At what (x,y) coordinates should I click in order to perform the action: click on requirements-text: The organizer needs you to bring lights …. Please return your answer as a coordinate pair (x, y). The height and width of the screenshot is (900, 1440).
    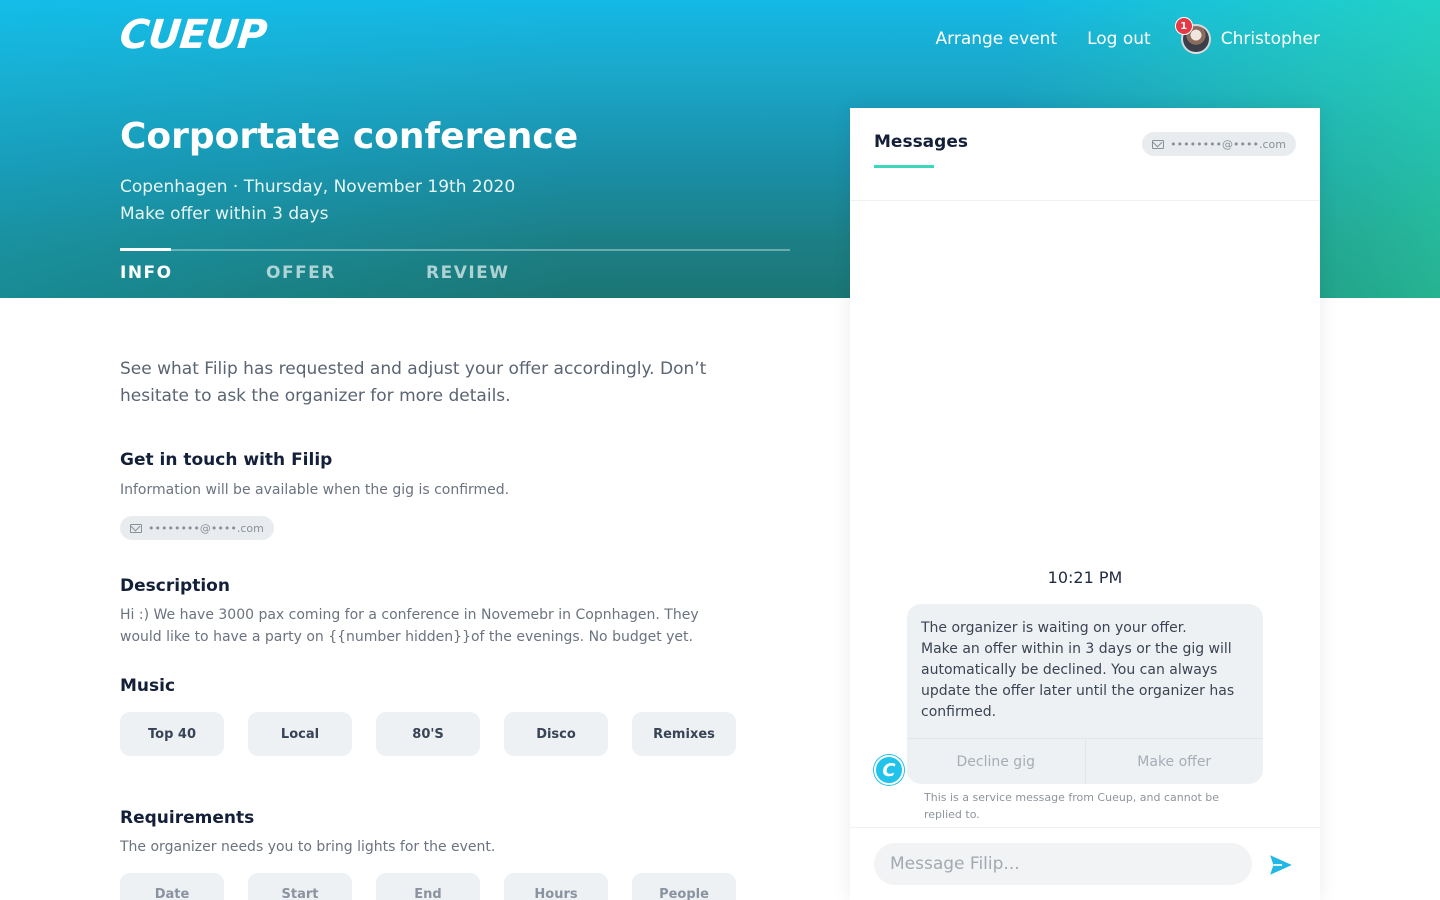
    Looking at the image, I should click on (308, 847).